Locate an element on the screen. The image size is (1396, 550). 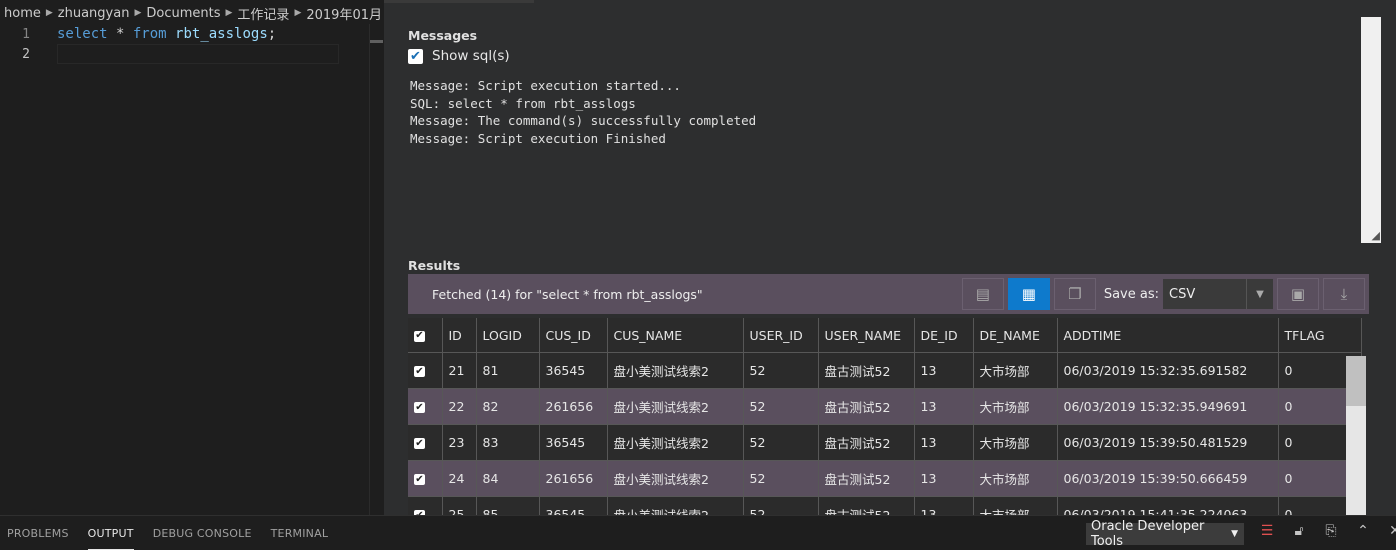
table-cell: 25 is located at coordinates (459, 505).